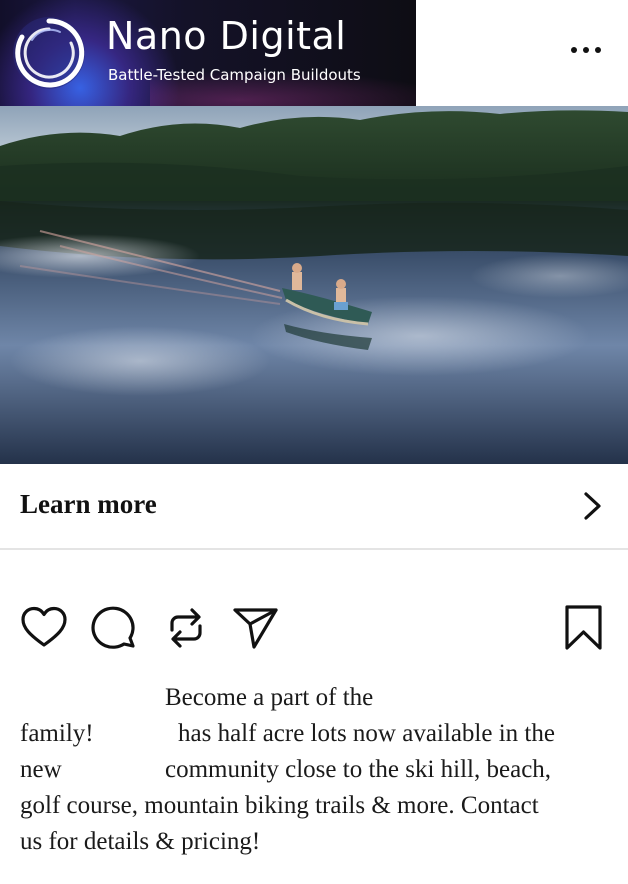  What do you see at coordinates (57, 733) in the screenshot?
I see `caption-text: family!` at bounding box center [57, 733].